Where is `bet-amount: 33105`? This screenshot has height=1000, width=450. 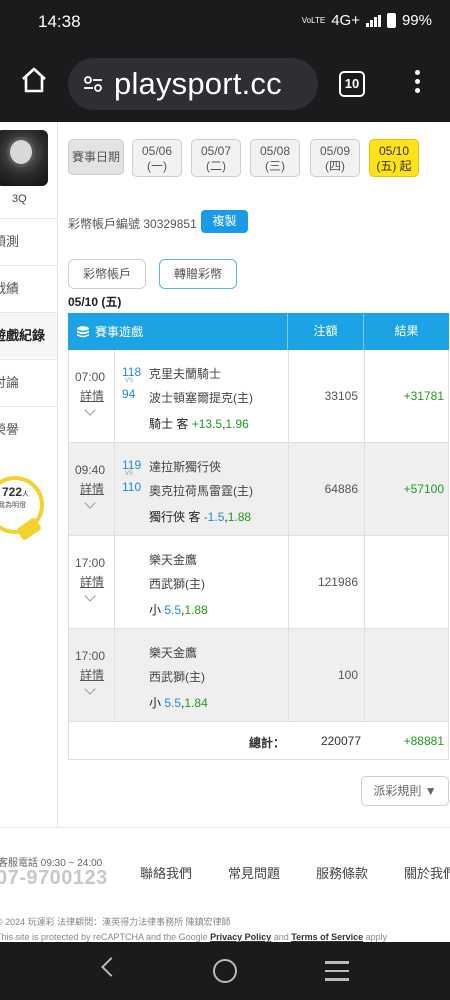
bet-amount: 33105 is located at coordinates (327, 396).